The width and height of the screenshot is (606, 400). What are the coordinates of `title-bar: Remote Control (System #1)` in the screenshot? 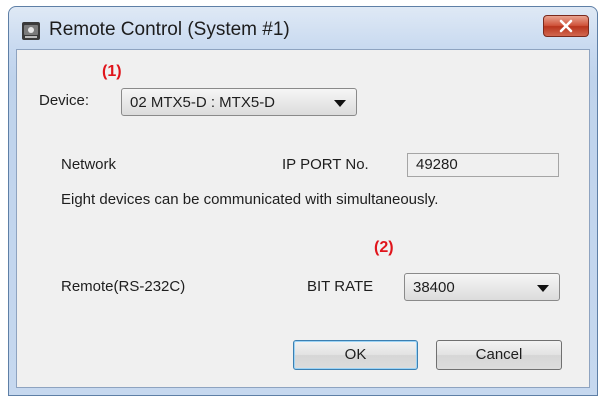 It's located at (303, 28).